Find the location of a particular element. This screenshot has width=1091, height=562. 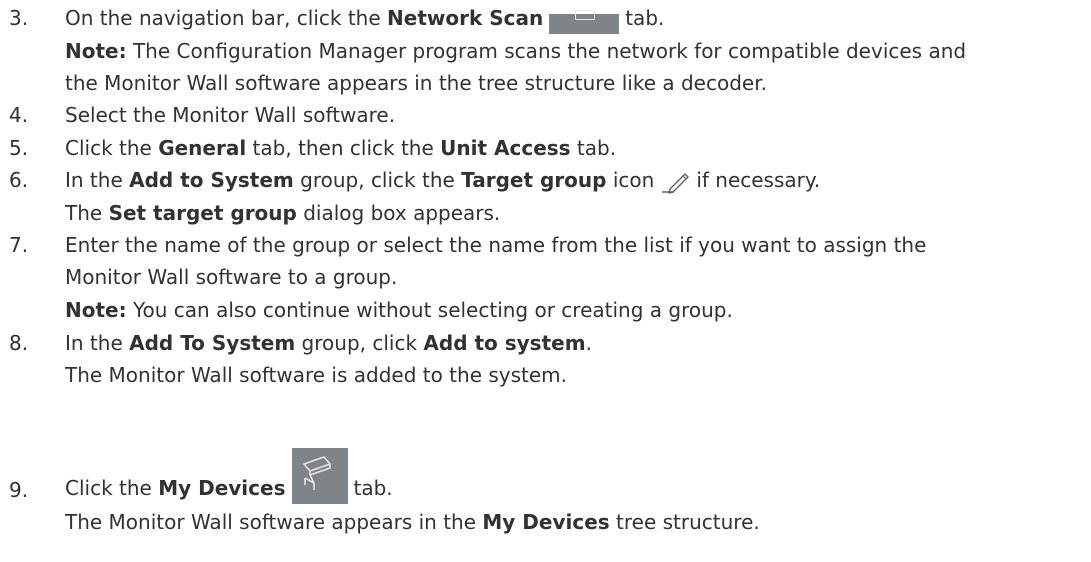

ui-term-add-to-system: Add to System is located at coordinates (211, 180).